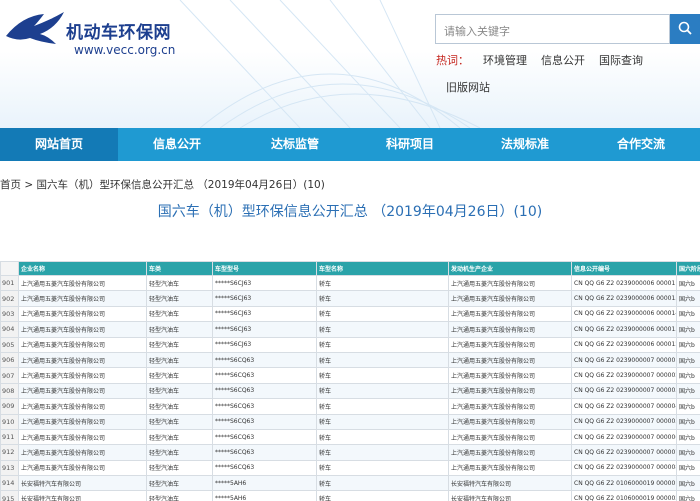 The width and height of the screenshot is (700, 501). Describe the element at coordinates (410, 144) in the screenshot. I see `nav-item-research: 科研项目` at that location.